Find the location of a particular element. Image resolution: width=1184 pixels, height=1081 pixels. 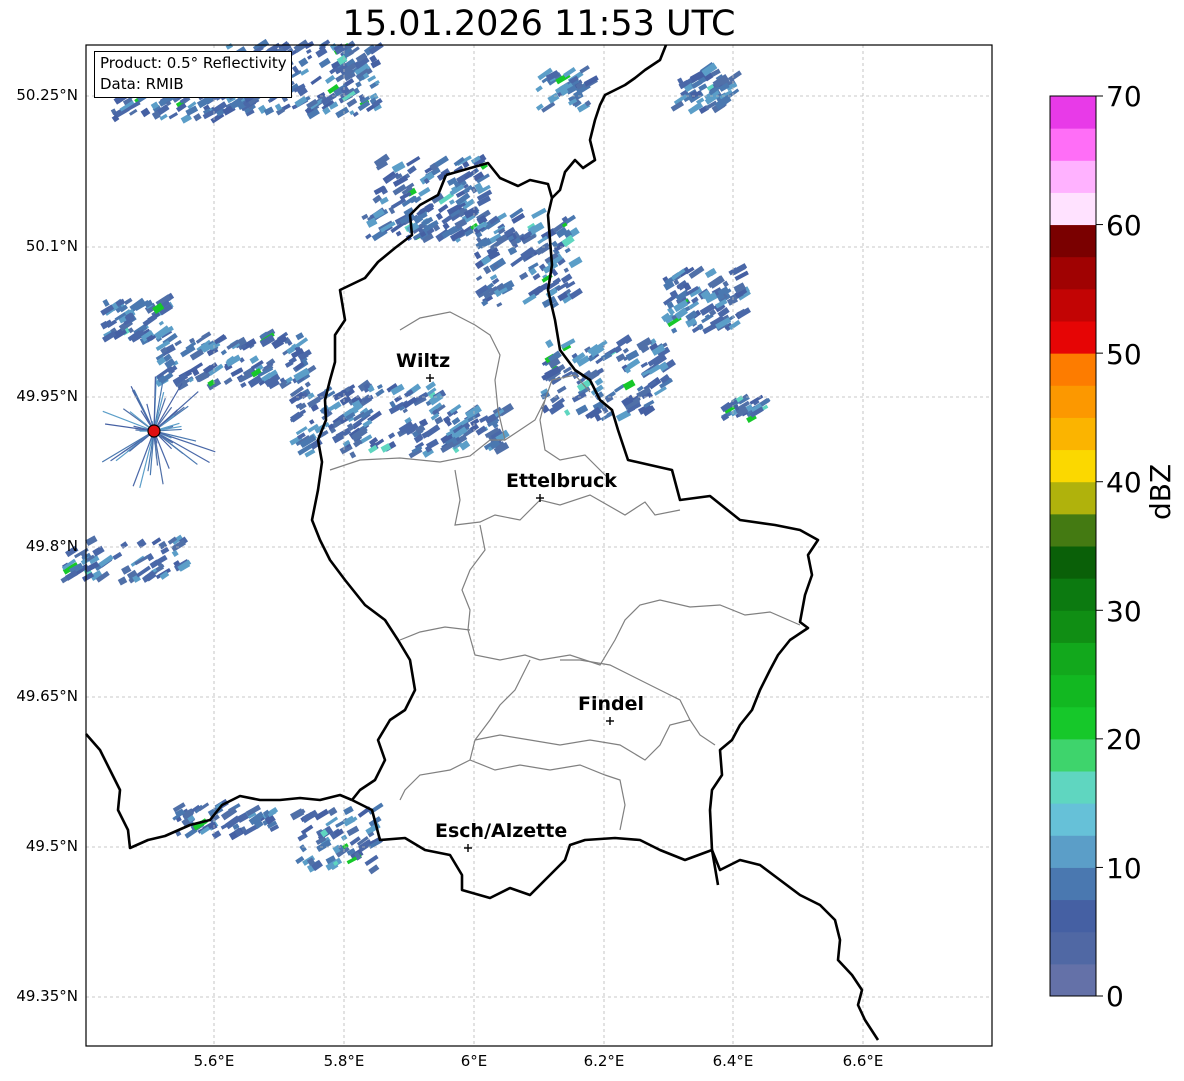

lat-tick-label: 49.5°N is located at coordinates (51, 846).